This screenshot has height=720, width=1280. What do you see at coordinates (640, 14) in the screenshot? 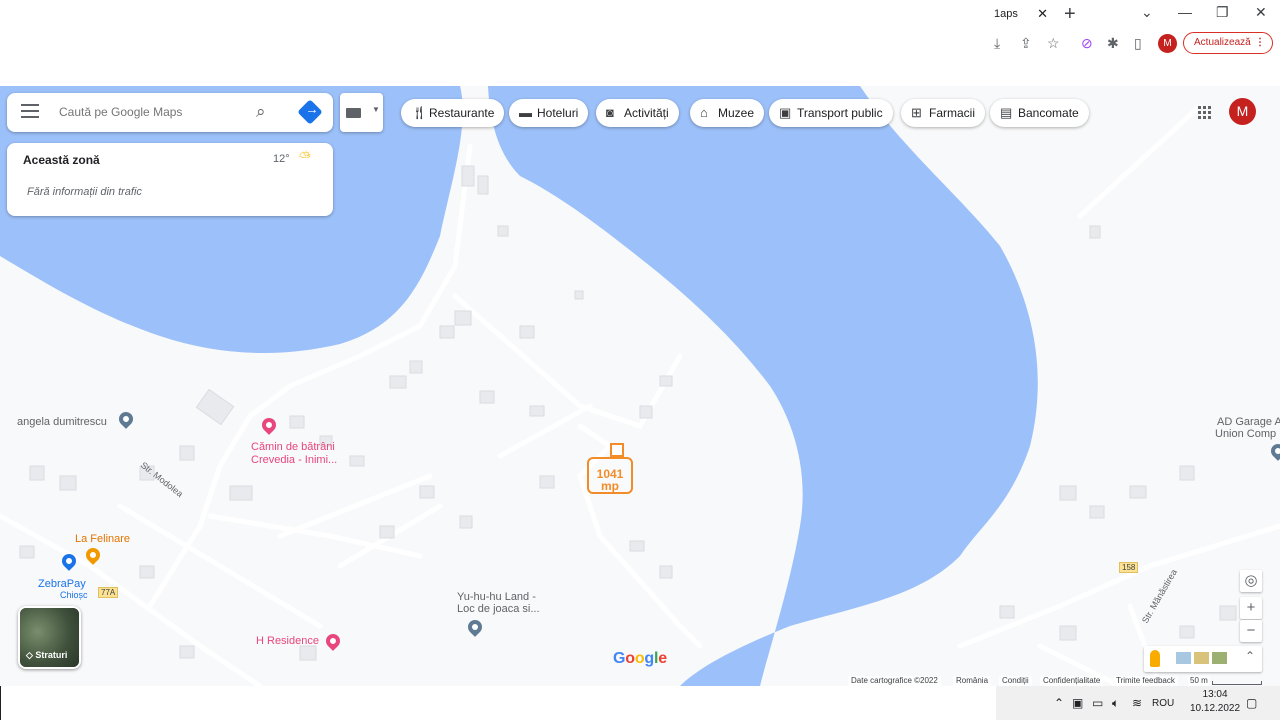
I see `tab-strip: 1aps ✕ + ⌄ — ❐ ✕` at bounding box center [640, 14].